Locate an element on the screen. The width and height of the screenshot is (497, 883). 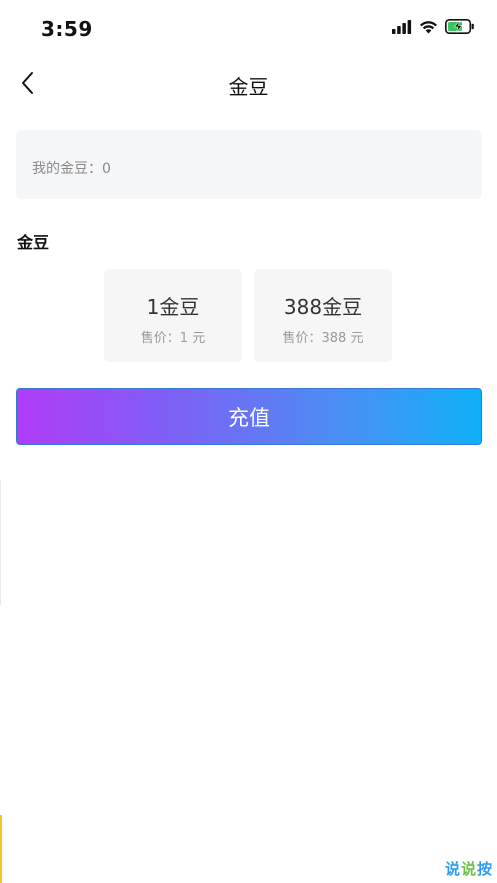
status-icons is located at coordinates (433, 28).